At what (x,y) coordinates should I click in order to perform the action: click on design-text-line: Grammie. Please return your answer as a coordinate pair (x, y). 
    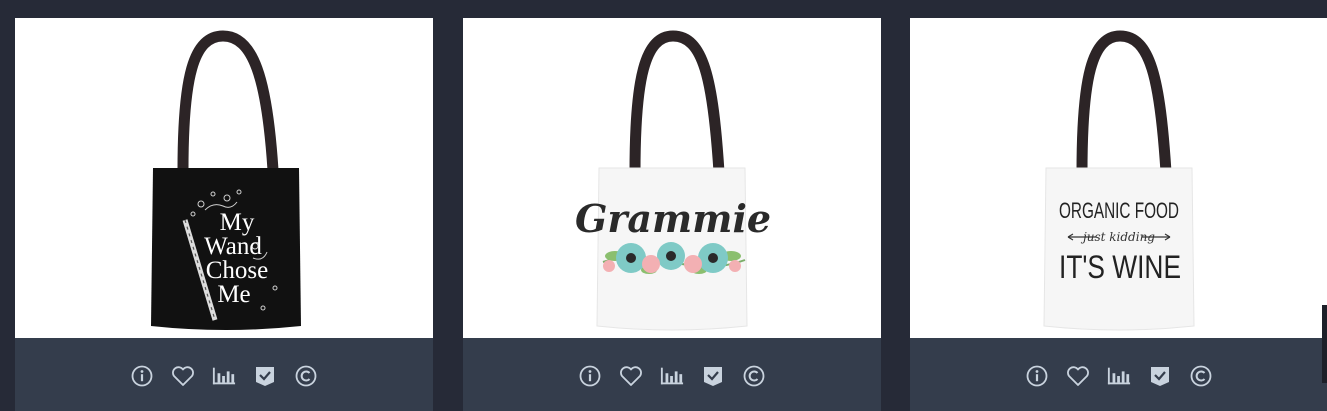
    Looking at the image, I should click on (673, 218).